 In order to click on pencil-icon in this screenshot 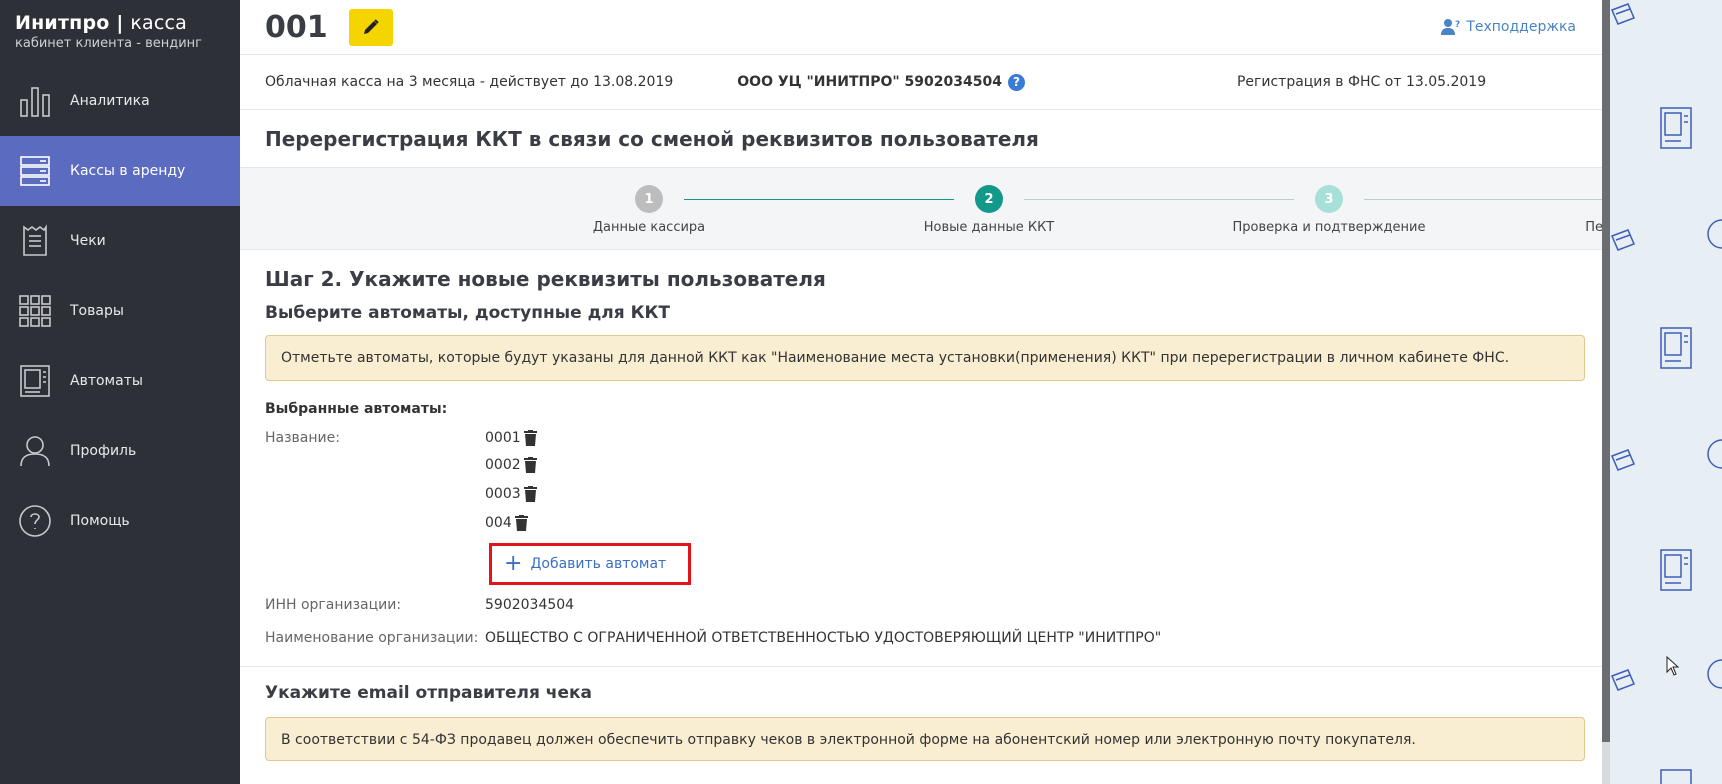, I will do `click(371, 26)`.